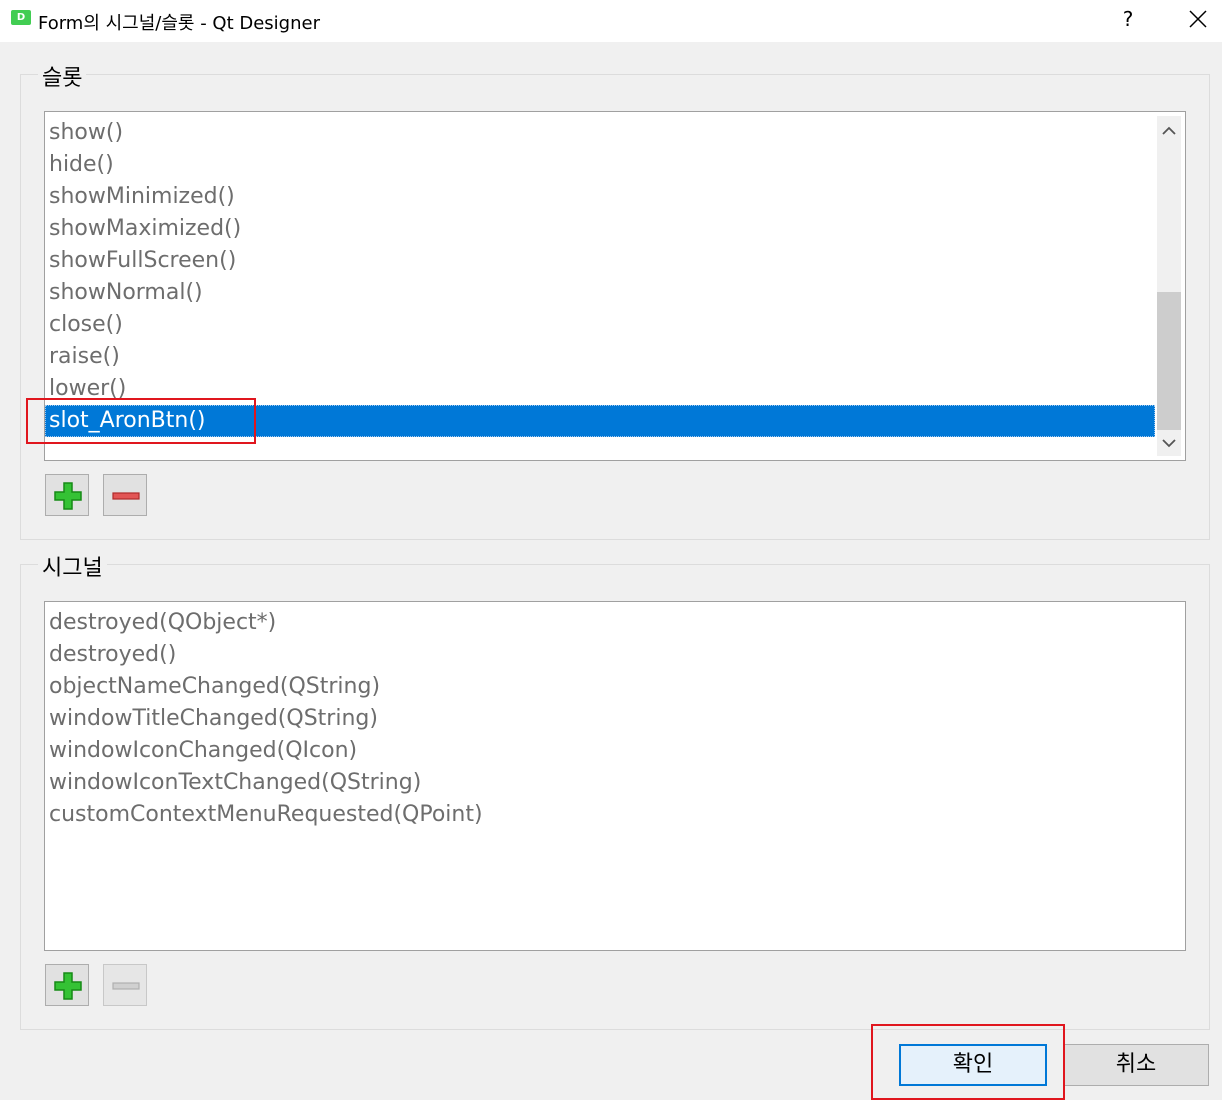  What do you see at coordinates (126, 293) in the screenshot?
I see `slot-list-item: showNormal()` at bounding box center [126, 293].